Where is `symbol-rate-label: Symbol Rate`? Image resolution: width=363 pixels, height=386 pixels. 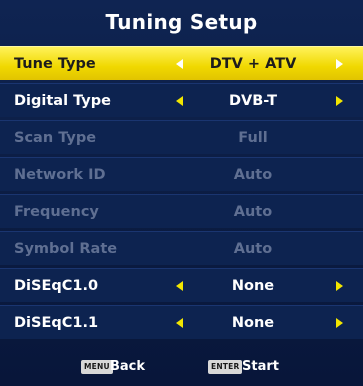
symbol-rate-label: Symbol Rate is located at coordinates (66, 249).